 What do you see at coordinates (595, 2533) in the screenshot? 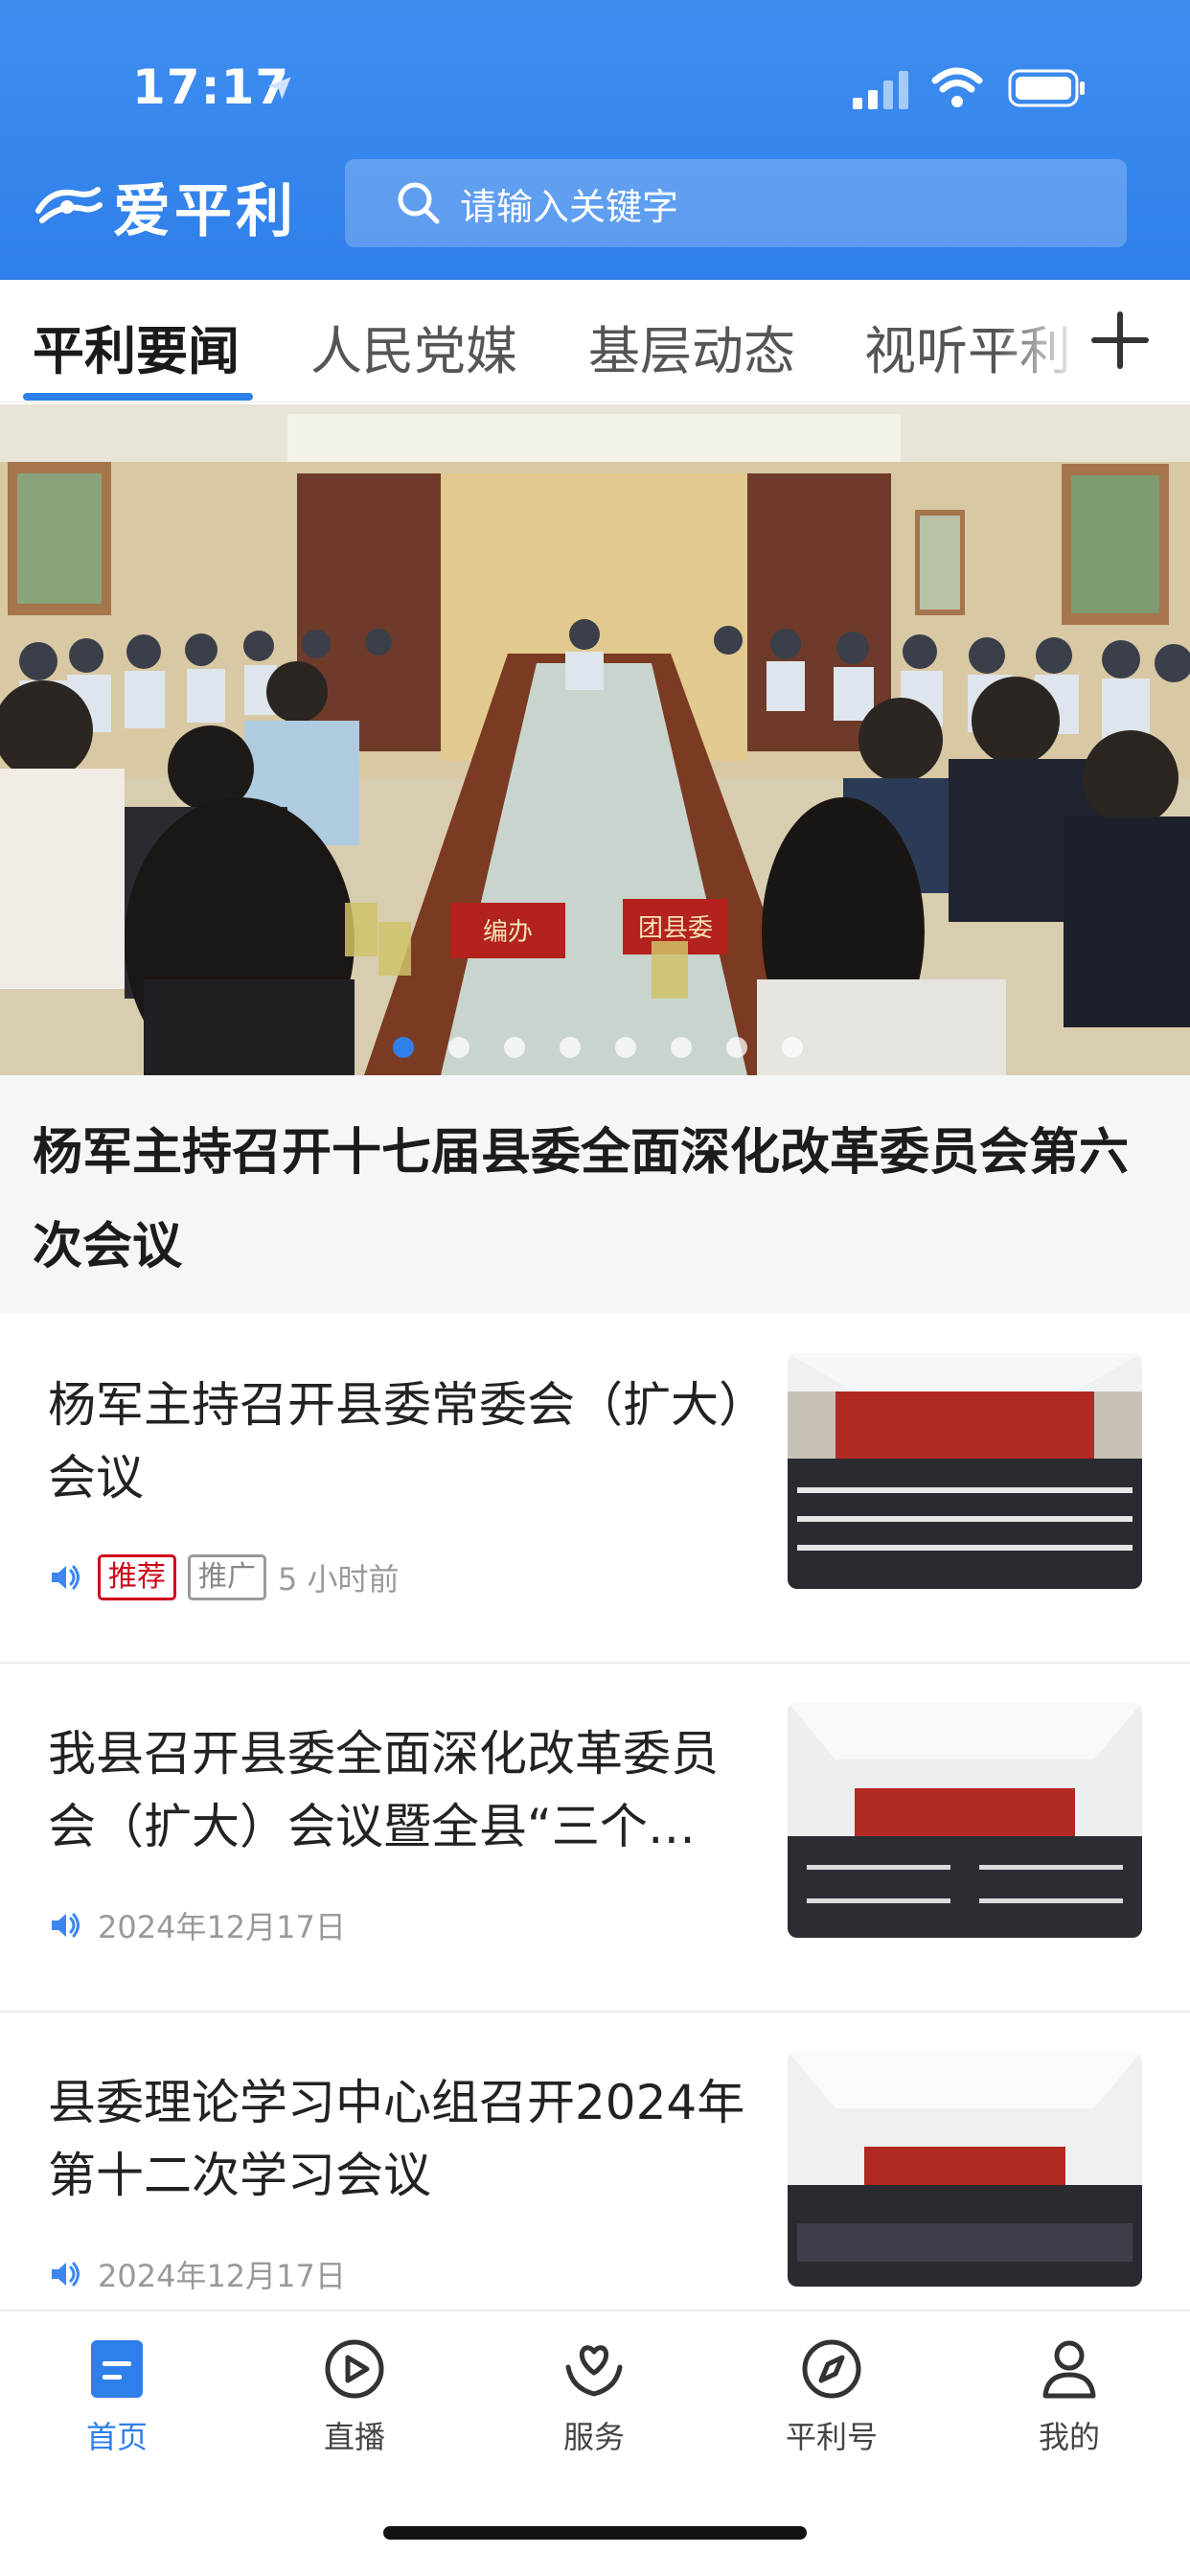
I see `home-indicator` at bounding box center [595, 2533].